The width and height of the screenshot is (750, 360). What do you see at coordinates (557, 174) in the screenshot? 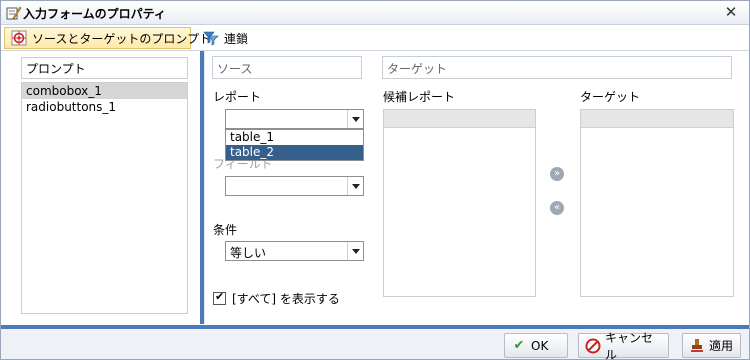
I see `double-chevron-right-icon: »` at bounding box center [557, 174].